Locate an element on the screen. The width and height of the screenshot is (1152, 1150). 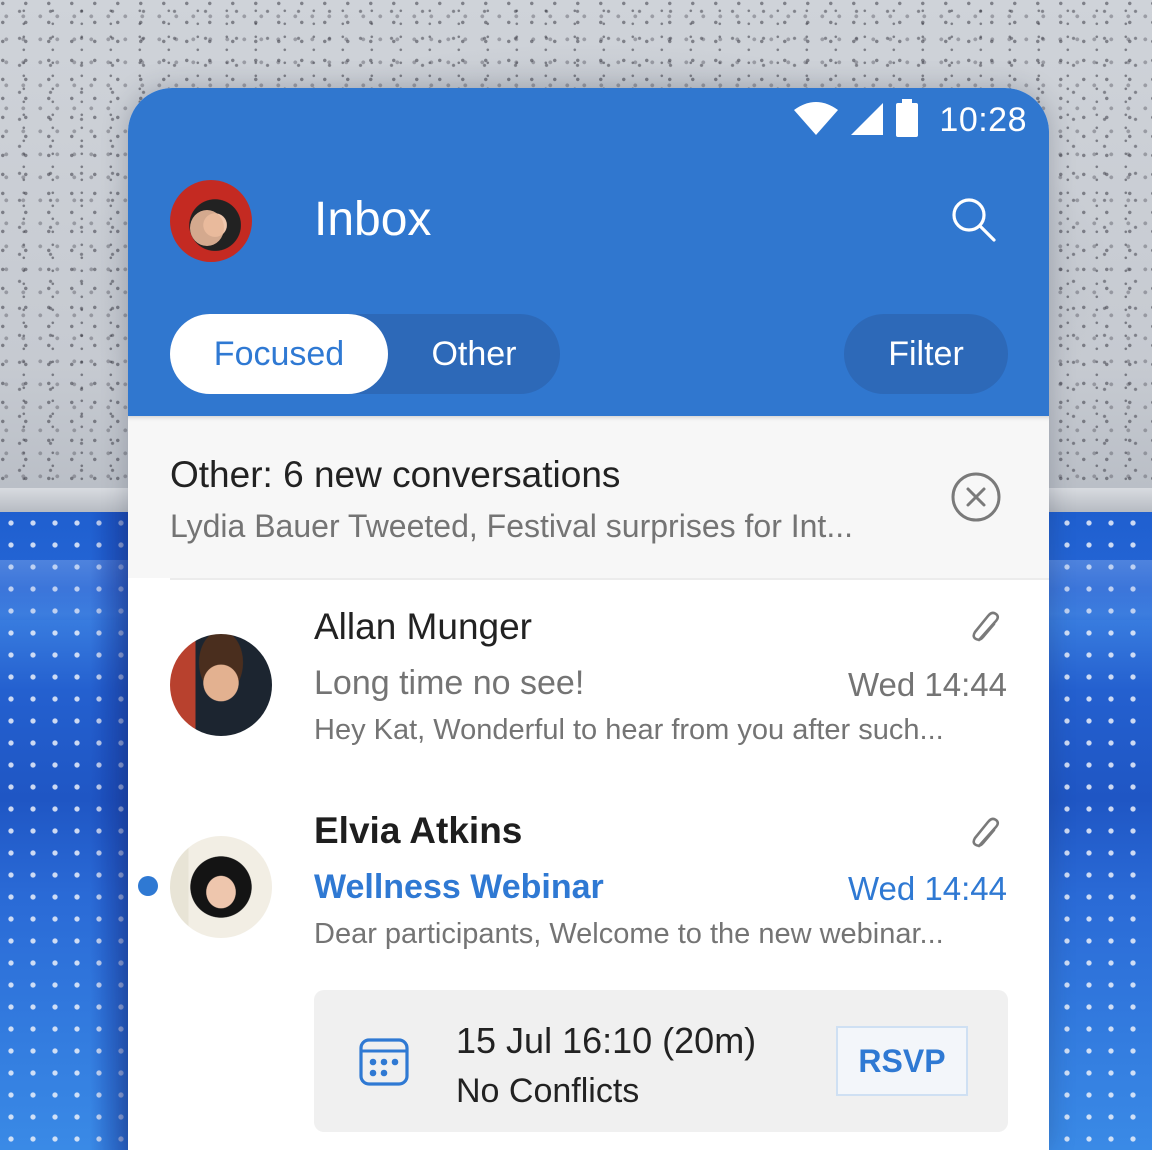
unread-indicator is located at coordinates (148, 886).